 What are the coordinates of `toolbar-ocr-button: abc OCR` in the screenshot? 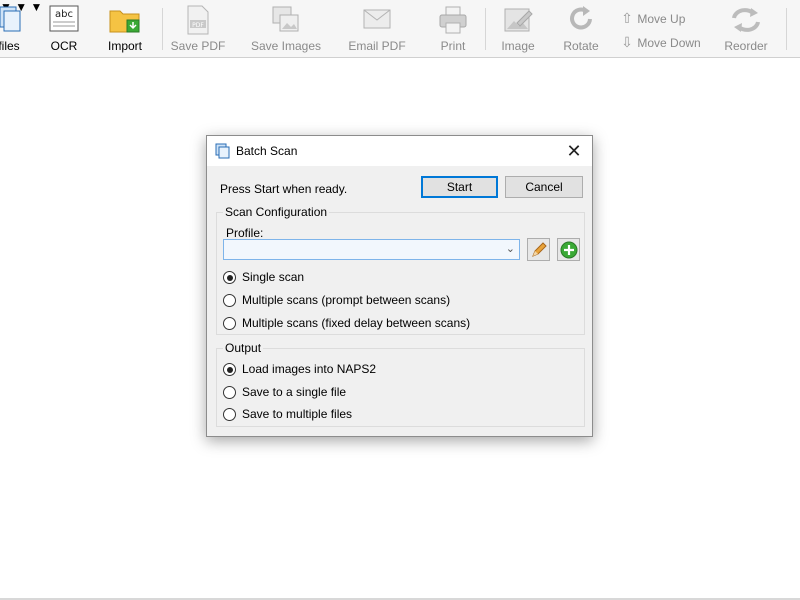 It's located at (64, 28).